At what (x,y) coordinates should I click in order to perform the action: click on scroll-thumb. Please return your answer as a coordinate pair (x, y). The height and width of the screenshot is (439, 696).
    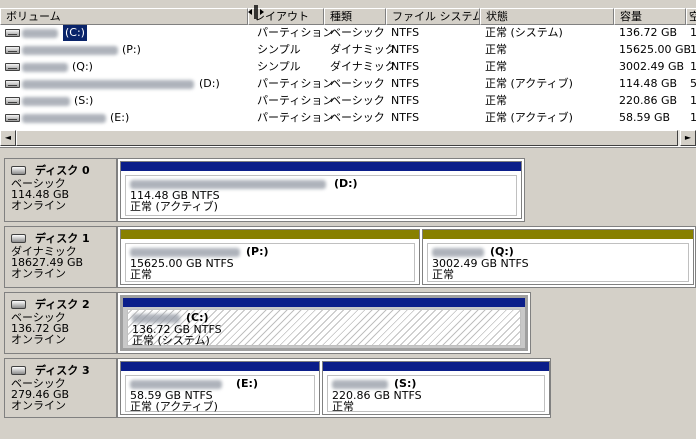
    Looking at the image, I should click on (347, 138).